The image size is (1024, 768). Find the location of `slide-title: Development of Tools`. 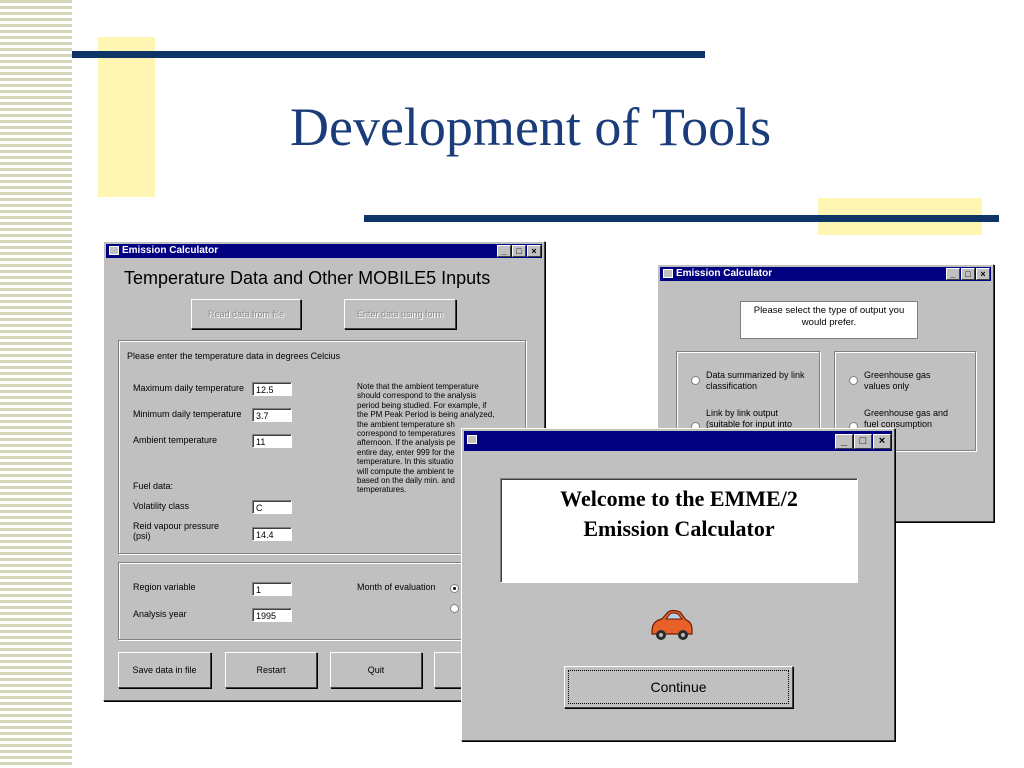

slide-title: Development of Tools is located at coordinates (531, 127).